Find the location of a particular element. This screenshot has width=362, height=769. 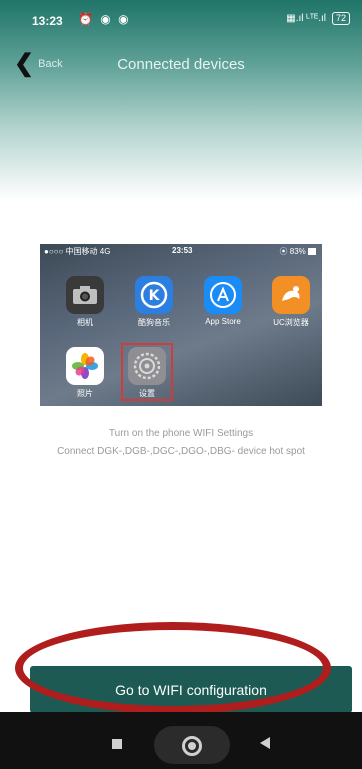

status-notification-icons: ⏰ ◉ ◉ is located at coordinates (104, 19).